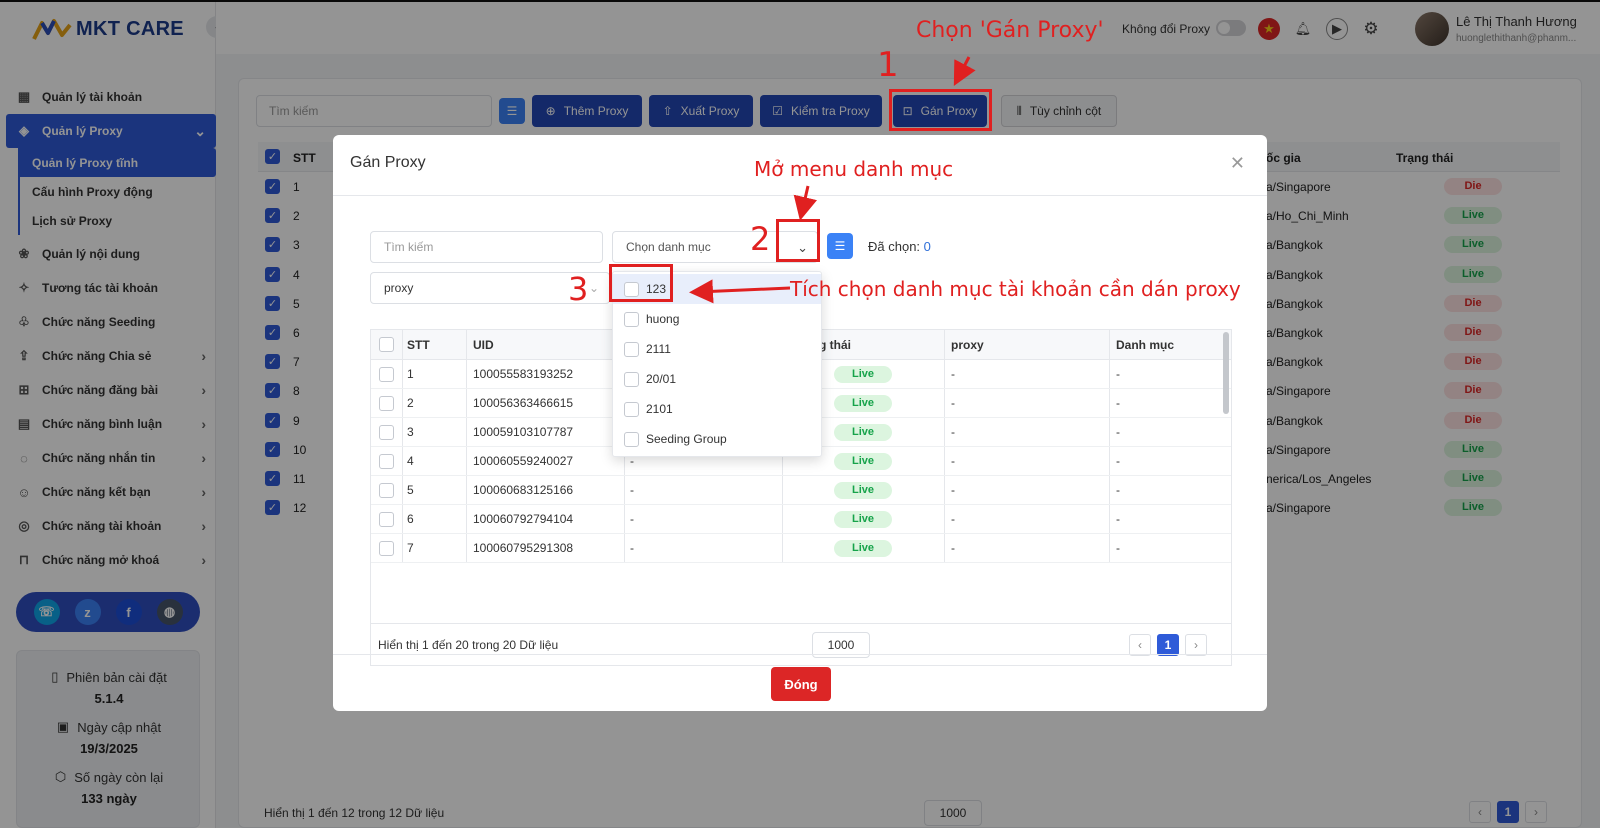 The height and width of the screenshot is (828, 1600). What do you see at coordinates (410, 490) in the screenshot?
I see `row-stt: 5` at bounding box center [410, 490].